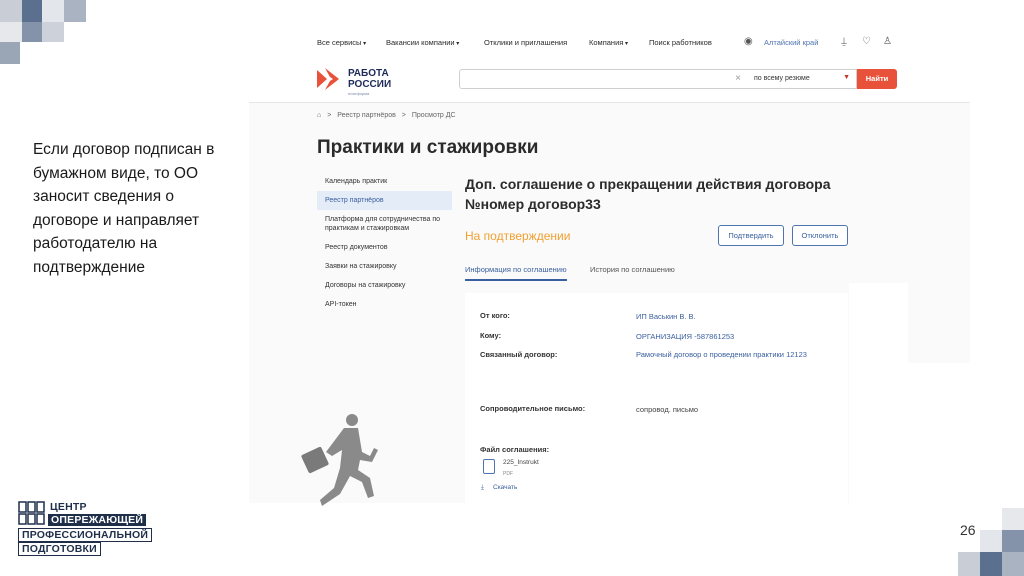  Describe the element at coordinates (384, 304) in the screenshot. I see `sidebar-item-api-token: API-токен` at that location.